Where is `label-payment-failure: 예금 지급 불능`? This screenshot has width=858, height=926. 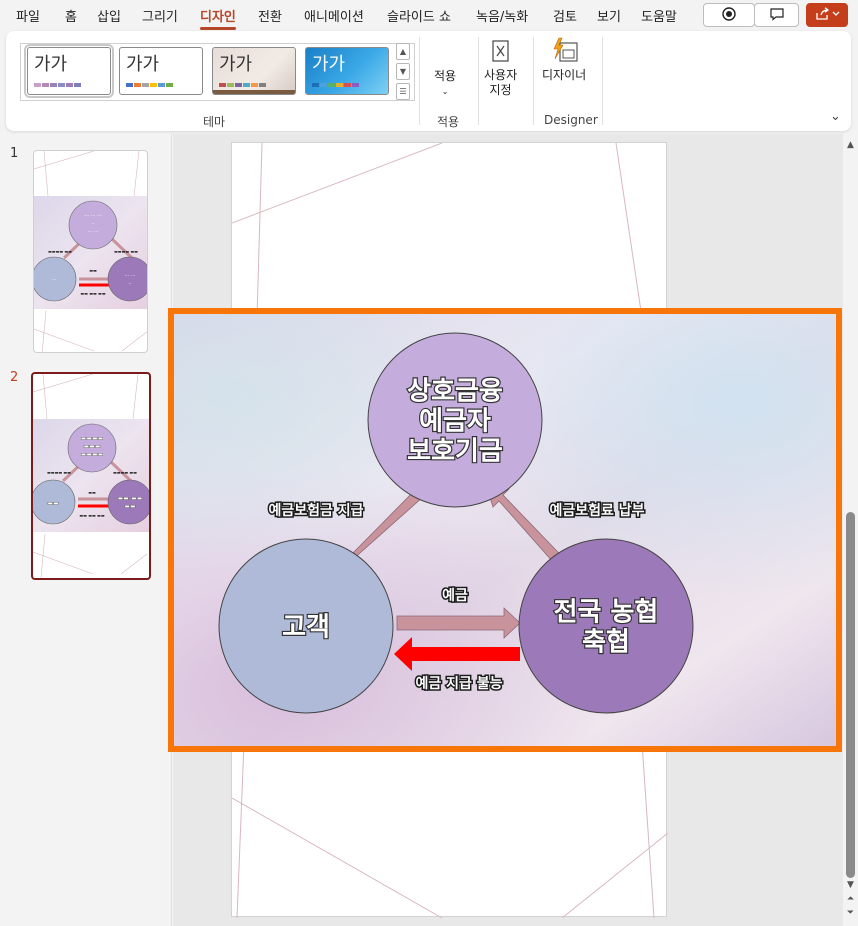 label-payment-failure: 예금 지급 불능 is located at coordinates (458, 684).